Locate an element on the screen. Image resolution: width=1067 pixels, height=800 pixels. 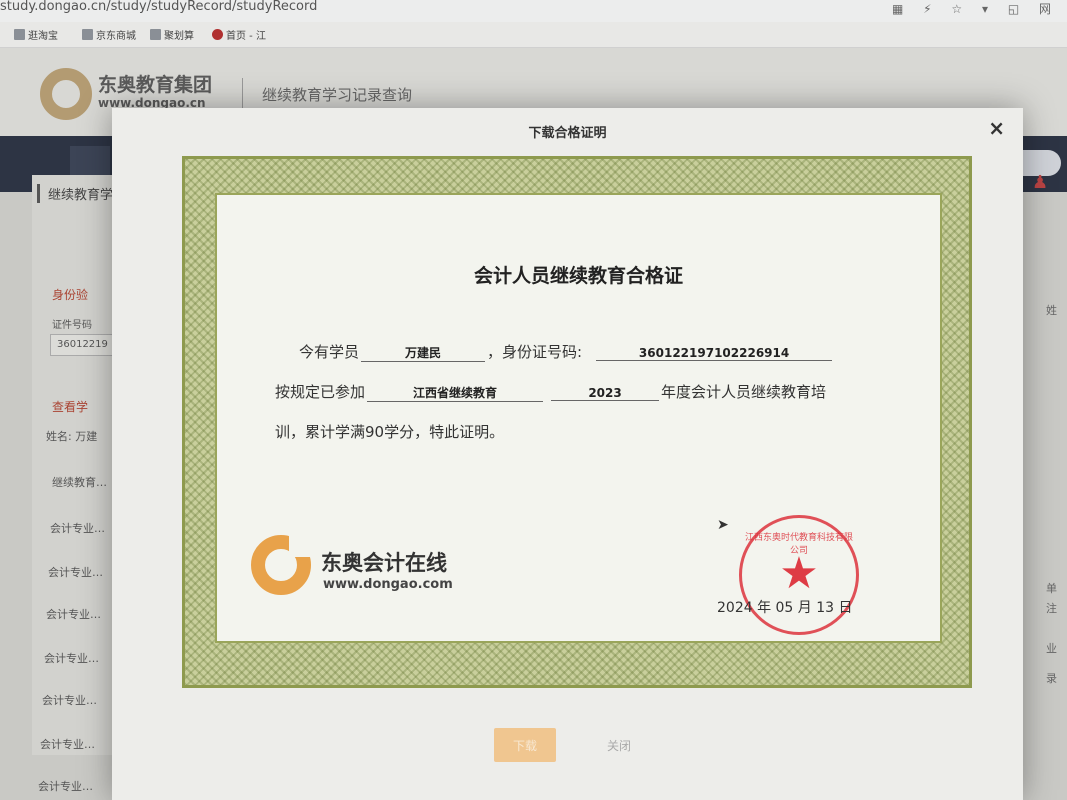
right-fragment: 姓 is located at coordinates (1051, 310).